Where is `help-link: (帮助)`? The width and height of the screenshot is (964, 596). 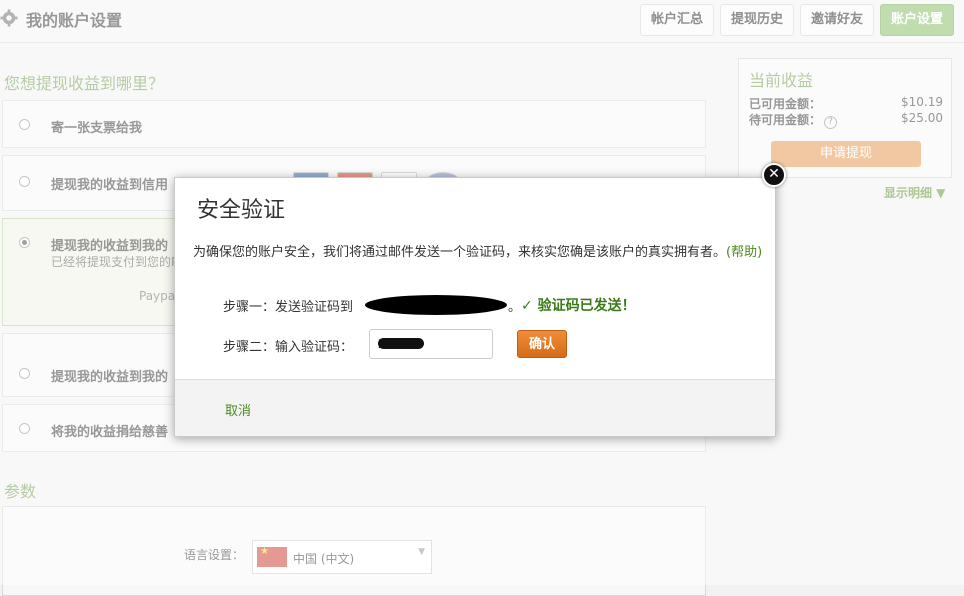
help-link: (帮助) is located at coordinates (744, 252).